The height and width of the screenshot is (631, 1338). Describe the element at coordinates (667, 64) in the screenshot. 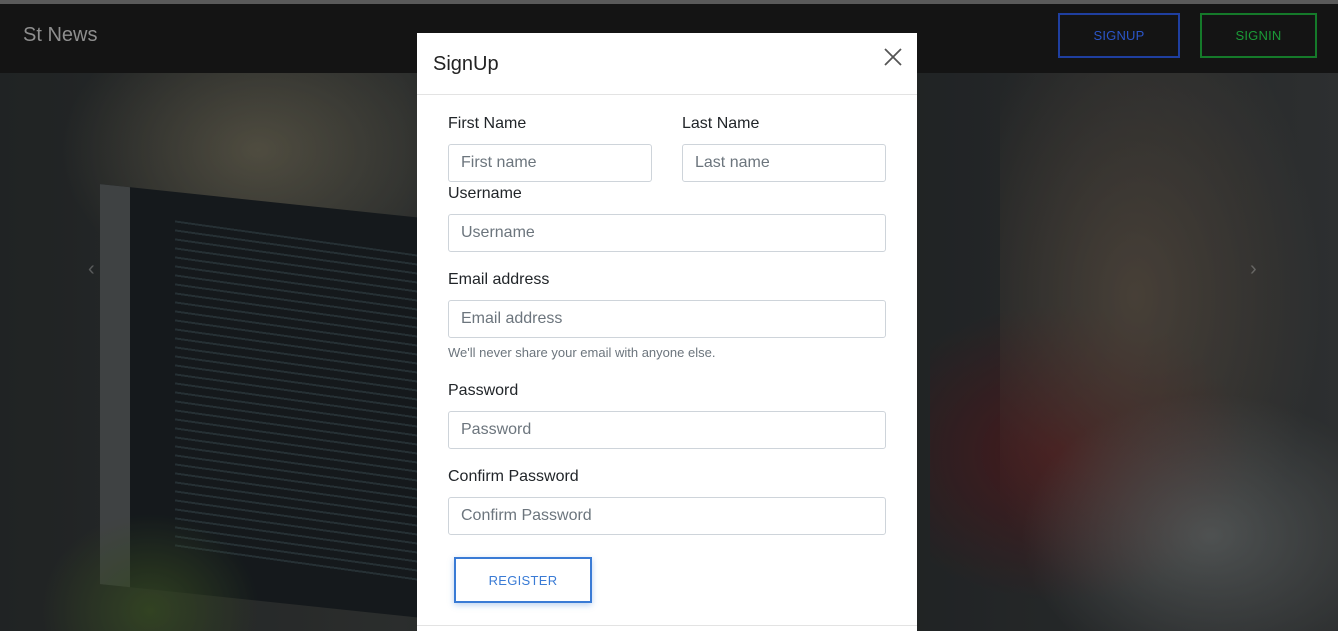

I see `modal-header: SignUp` at that location.